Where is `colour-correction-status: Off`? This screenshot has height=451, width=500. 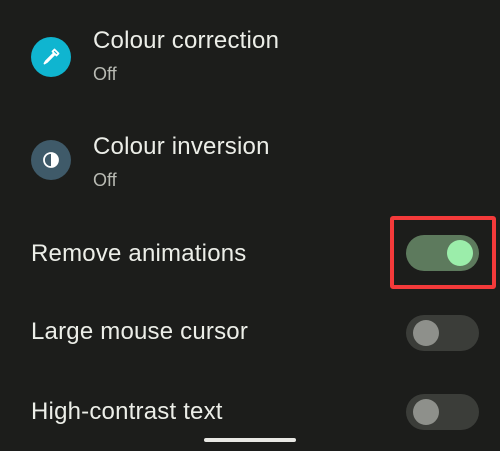
colour-correction-status: Off is located at coordinates (105, 74).